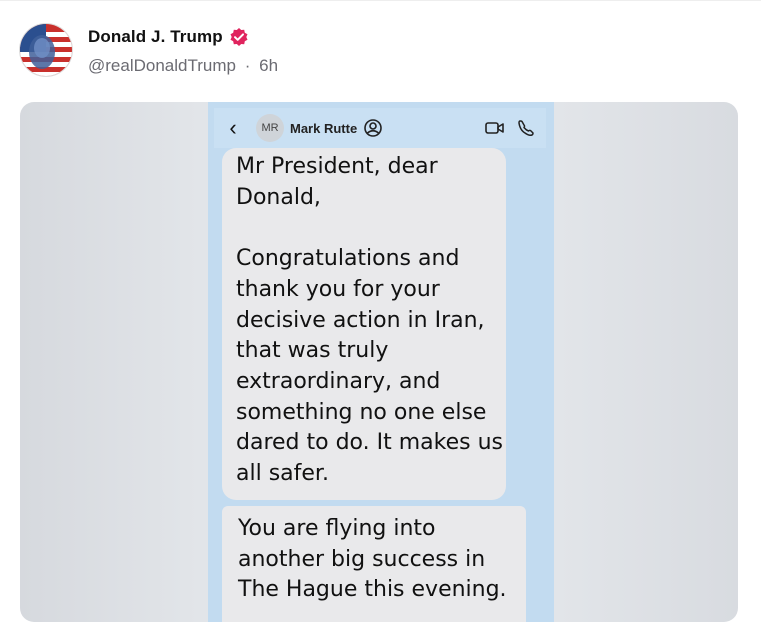 The height and width of the screenshot is (622, 761). Describe the element at coordinates (162, 65) in the screenshot. I see `author-handle: @realDonaldTrump` at that location.